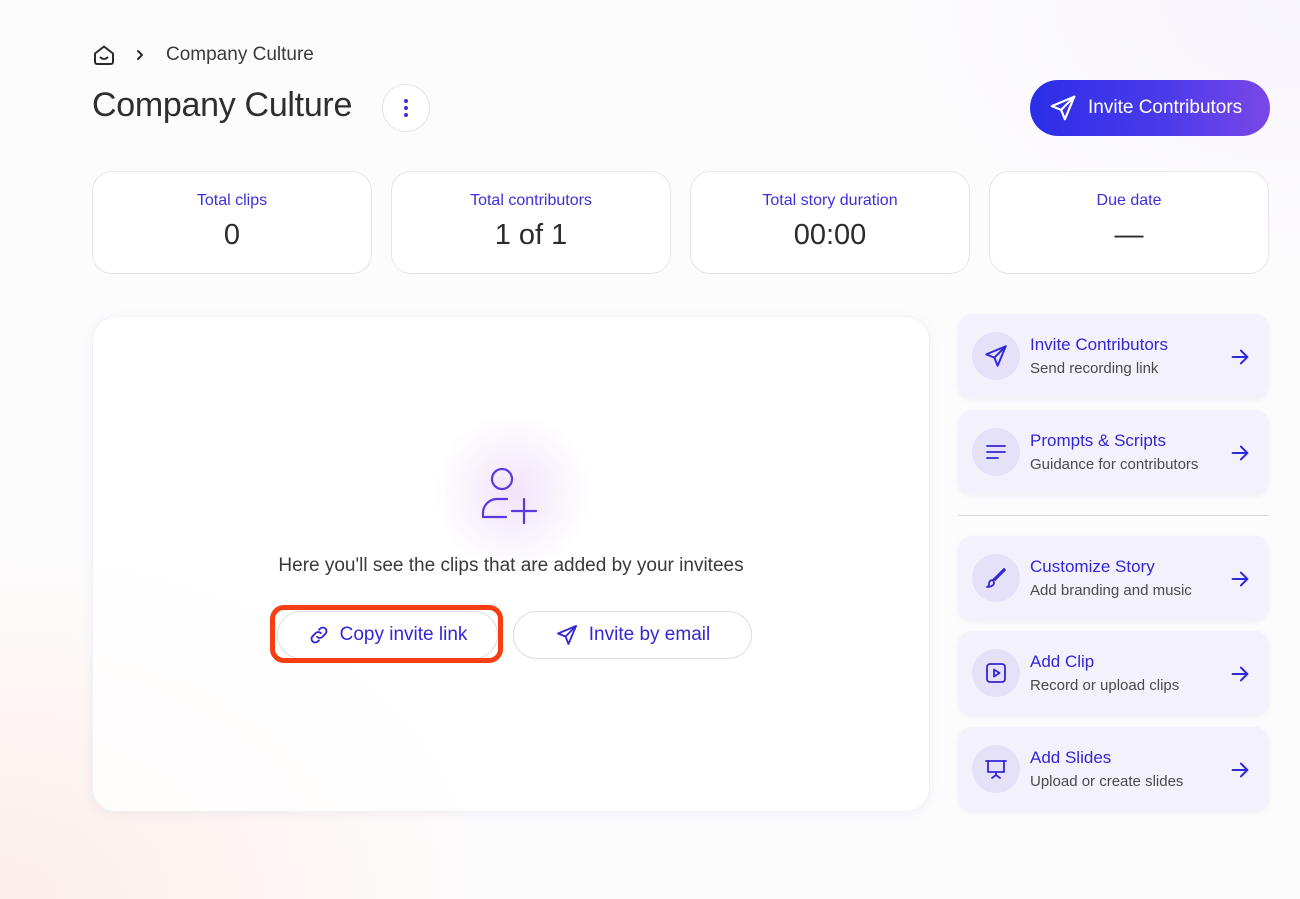 Image resolution: width=1300 pixels, height=899 pixels. I want to click on chevron-right-icon, so click(140, 55).